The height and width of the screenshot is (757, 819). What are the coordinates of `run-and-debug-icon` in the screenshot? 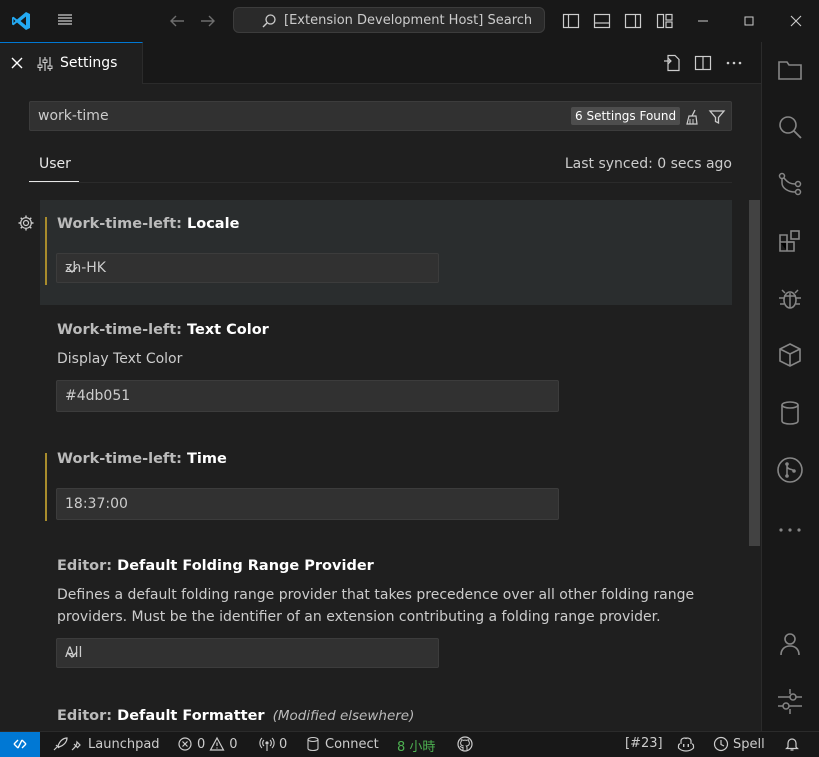 It's located at (790, 298).